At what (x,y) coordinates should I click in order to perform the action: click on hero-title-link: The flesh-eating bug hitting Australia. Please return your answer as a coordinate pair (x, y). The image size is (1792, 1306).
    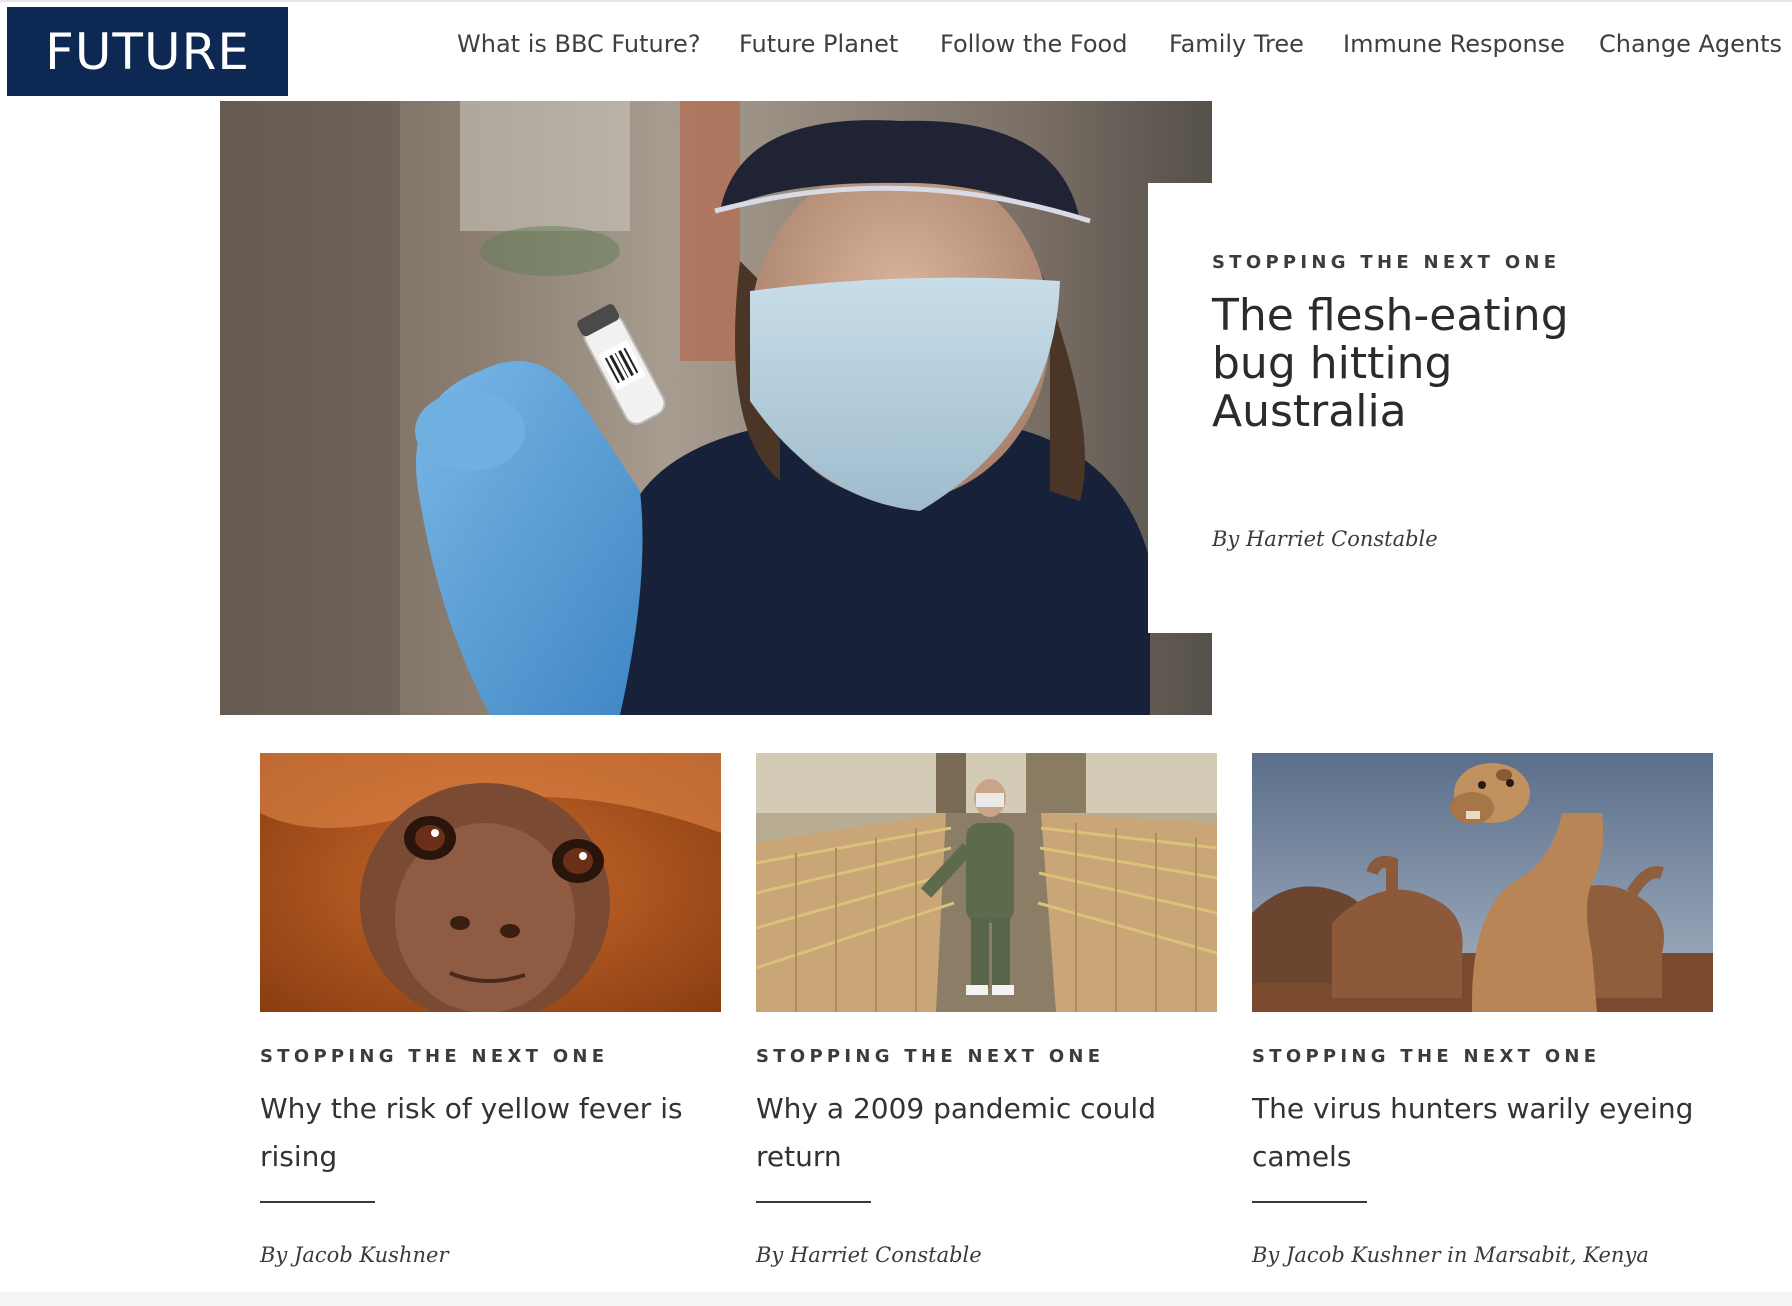
    Looking at the image, I should click on (1422, 364).